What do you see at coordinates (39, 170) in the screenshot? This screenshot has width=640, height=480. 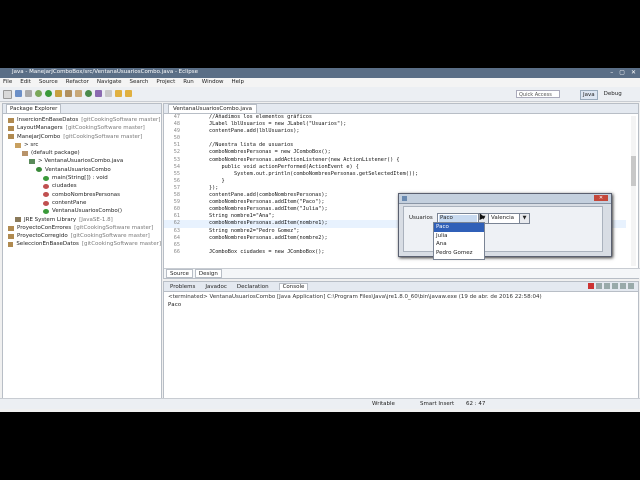 I see `class-icon` at bounding box center [39, 170].